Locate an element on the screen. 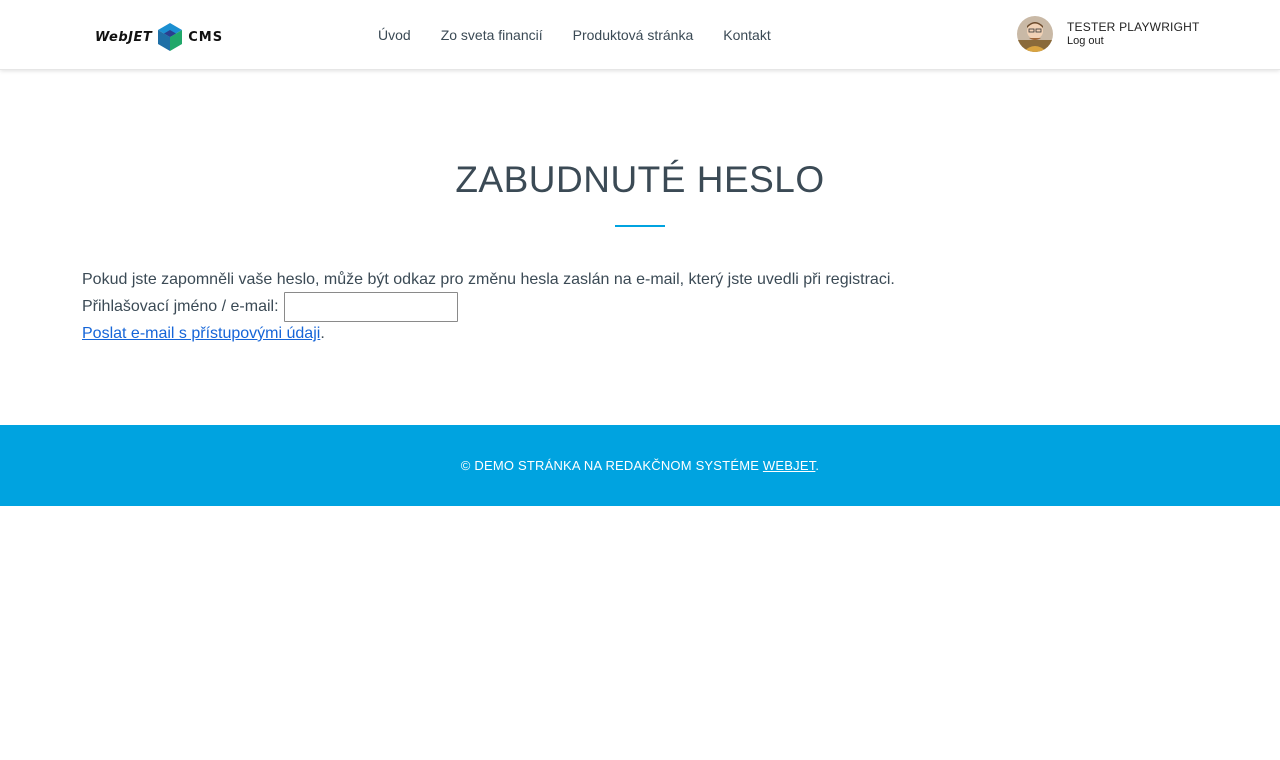 The image size is (1280, 760). footer-copyright: © DEMO STRÁNKA NA REDAKČNOM SYSTÉME is located at coordinates (611, 465).